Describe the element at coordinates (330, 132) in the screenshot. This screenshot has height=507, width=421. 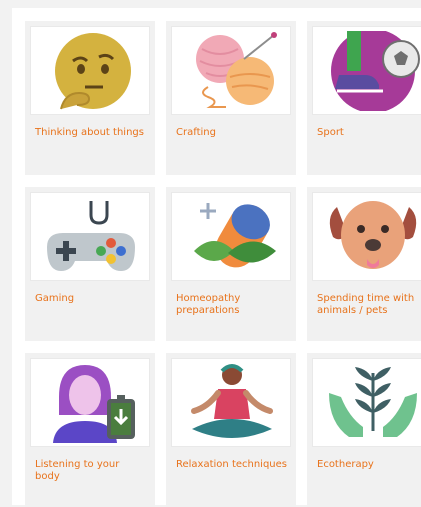
I see `card-label: Sport` at that location.